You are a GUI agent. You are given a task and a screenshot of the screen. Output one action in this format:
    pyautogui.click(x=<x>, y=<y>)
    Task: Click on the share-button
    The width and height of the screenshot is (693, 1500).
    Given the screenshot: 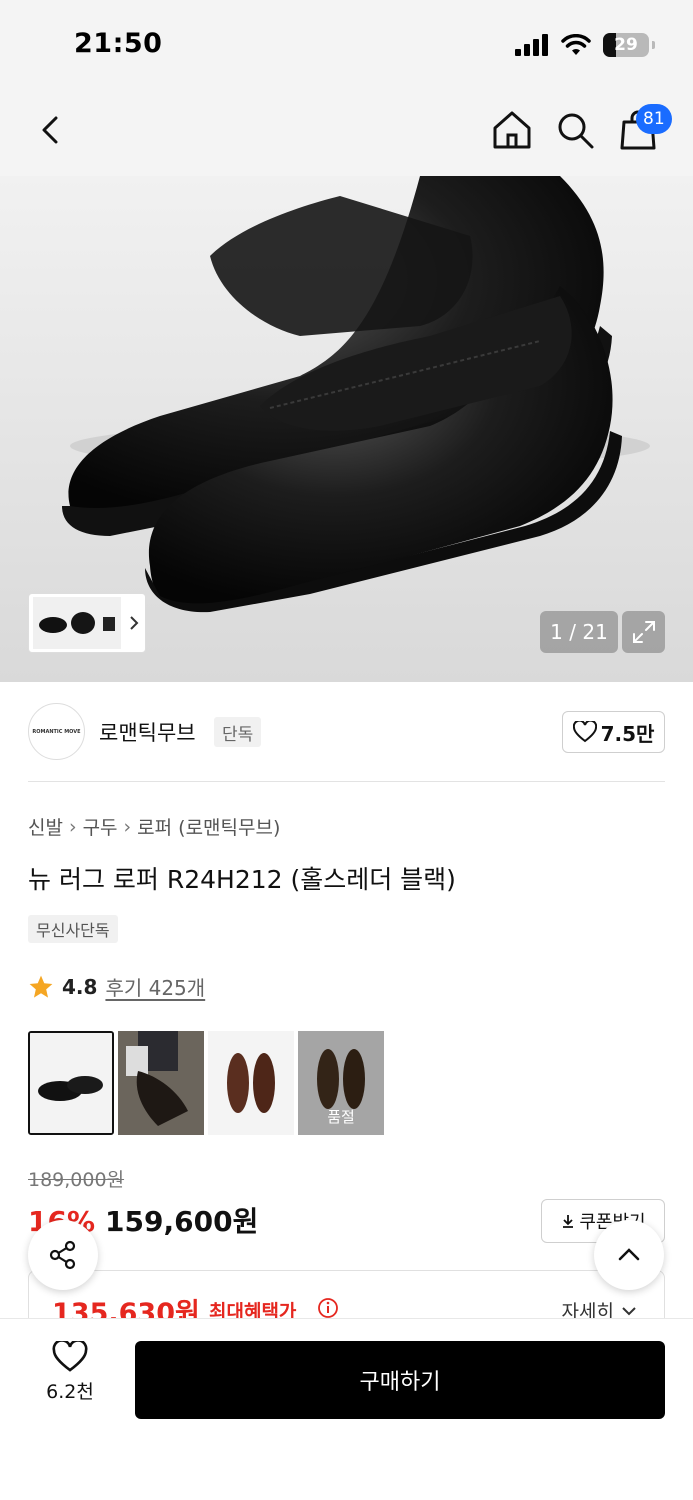 What is the action you would take?
    pyautogui.click(x=63, y=1255)
    